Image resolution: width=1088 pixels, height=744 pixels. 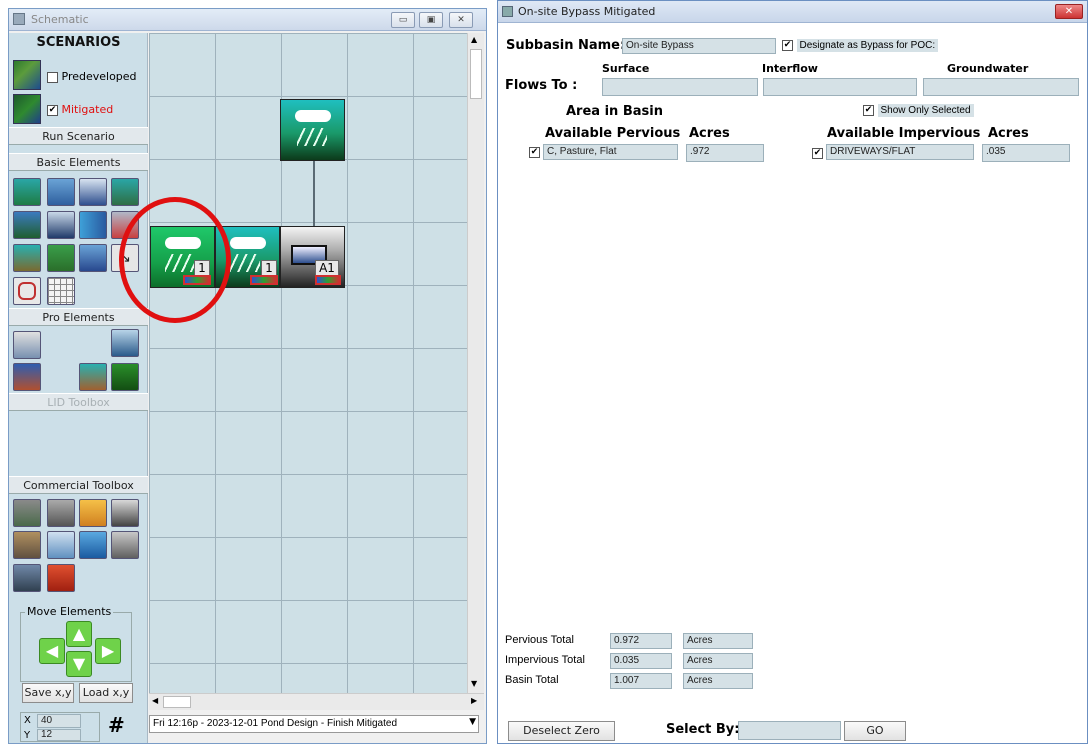 I want to click on predeveloped-checkbox-row: Predeveloped, so click(x=92, y=76).